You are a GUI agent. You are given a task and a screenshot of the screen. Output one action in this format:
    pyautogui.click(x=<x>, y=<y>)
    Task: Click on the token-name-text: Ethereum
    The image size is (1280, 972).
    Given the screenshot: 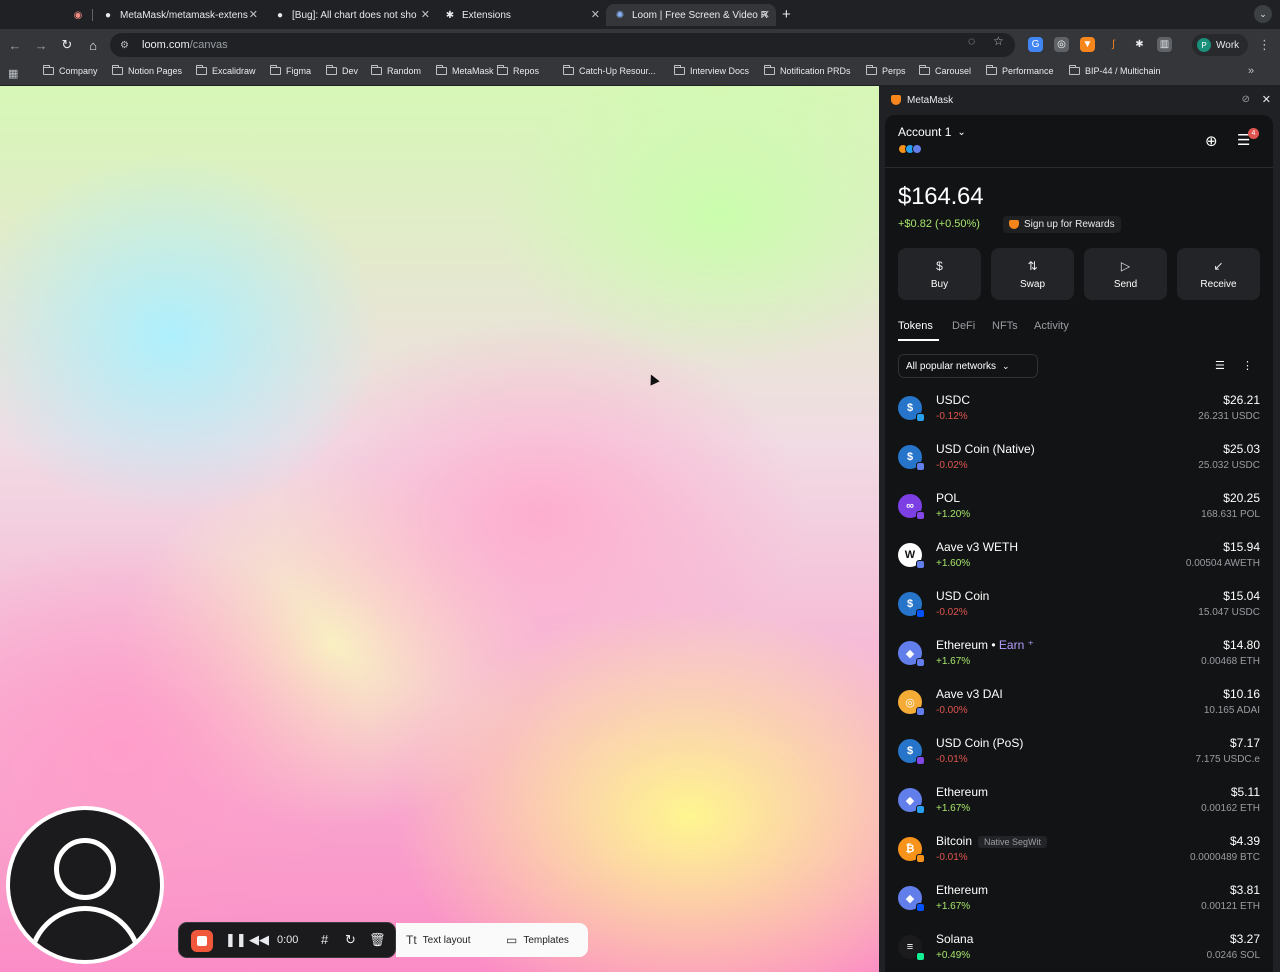 What is the action you would take?
    pyautogui.click(x=962, y=890)
    